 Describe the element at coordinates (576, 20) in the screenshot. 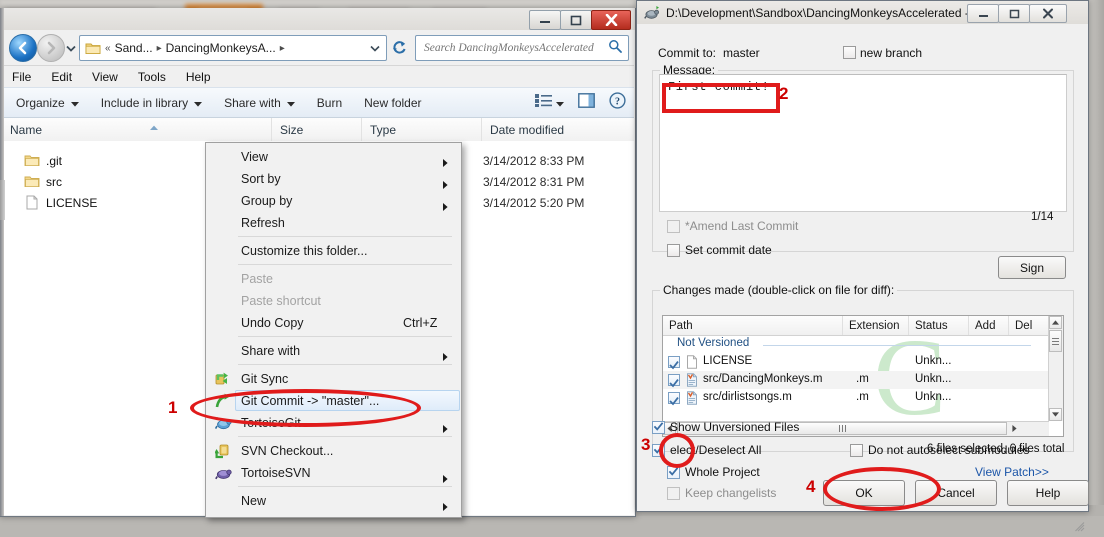

I see `explorer-maximize-button` at that location.